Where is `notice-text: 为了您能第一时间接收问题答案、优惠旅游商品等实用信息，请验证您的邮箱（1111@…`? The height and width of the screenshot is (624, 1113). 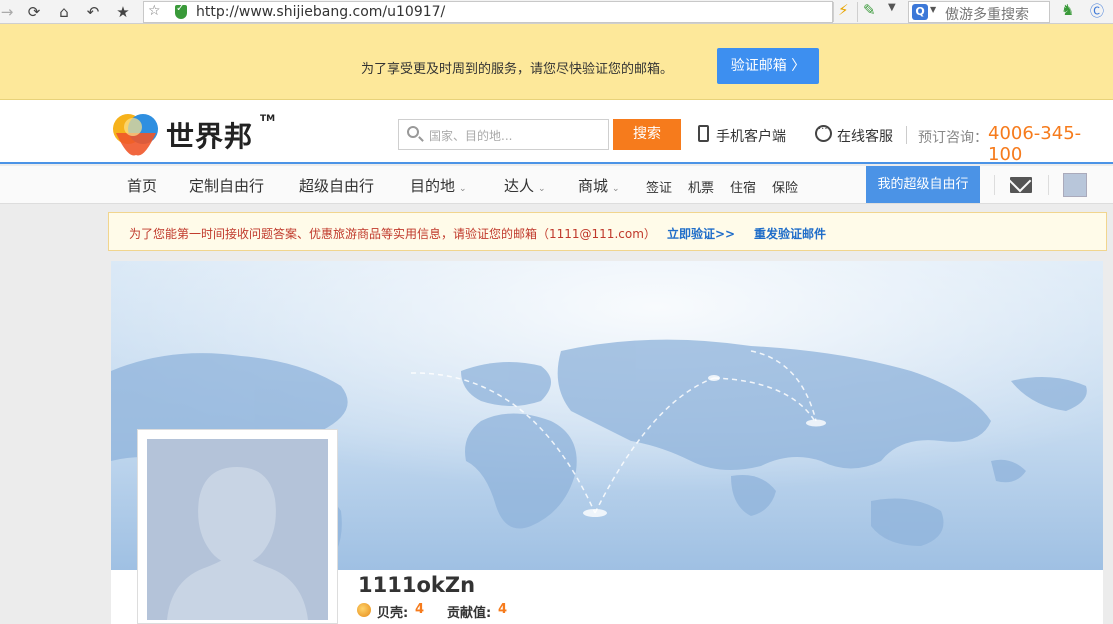 notice-text: 为了您能第一时间接收问题答案、优惠旅游商品等实用信息，请验证您的邮箱（1111@… is located at coordinates (392, 234).